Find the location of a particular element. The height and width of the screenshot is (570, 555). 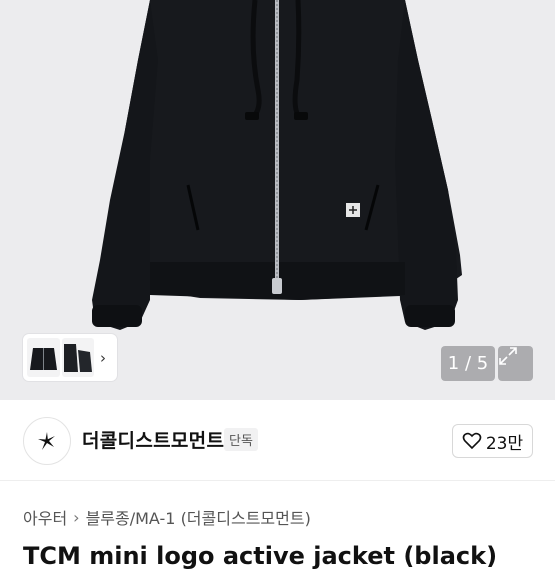

like-count: 23만 is located at coordinates (504, 443).